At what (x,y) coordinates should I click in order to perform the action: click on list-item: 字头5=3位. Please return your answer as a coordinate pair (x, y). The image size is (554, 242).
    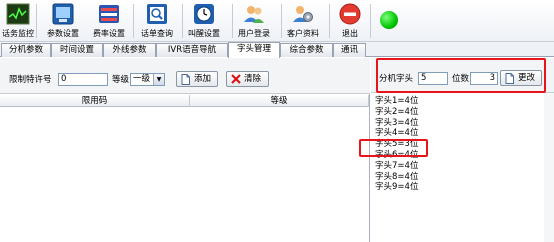
    Looking at the image, I should click on (396, 144).